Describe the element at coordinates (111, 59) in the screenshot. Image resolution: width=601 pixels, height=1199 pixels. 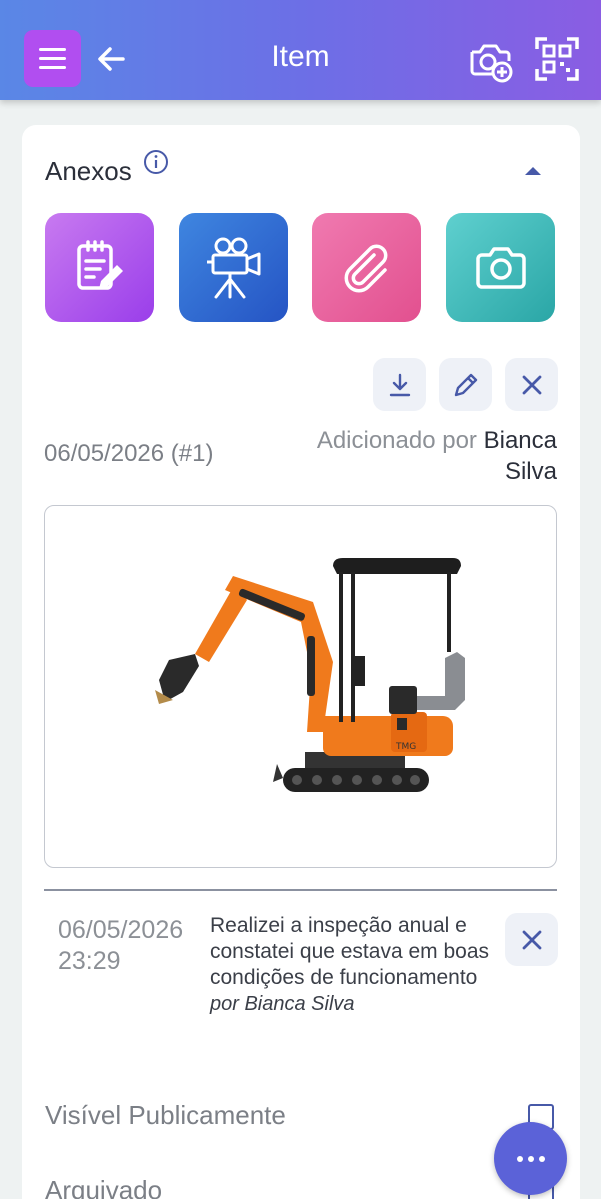
I see `back-arrow-icon` at that location.